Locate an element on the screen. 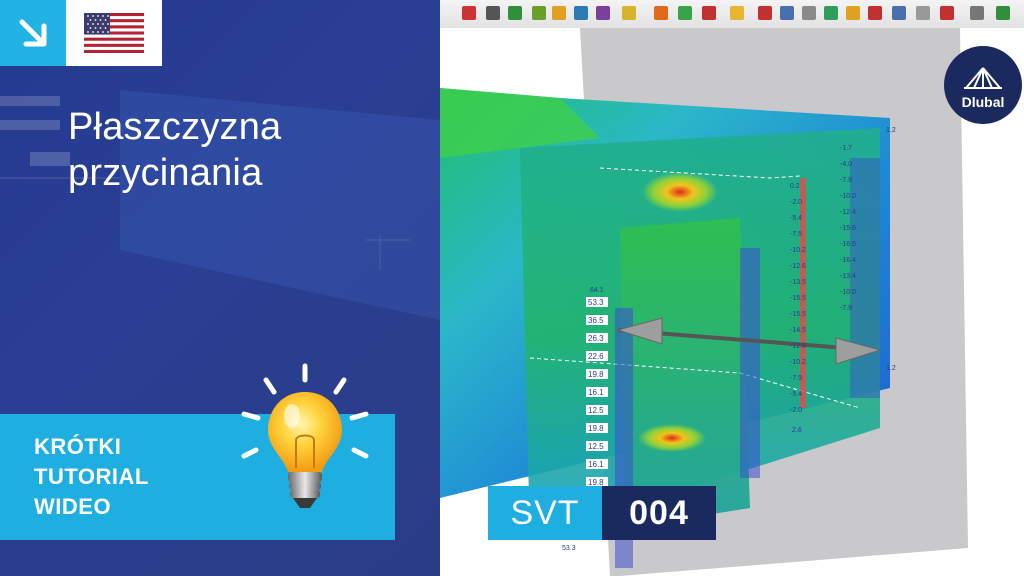 The width and height of the screenshot is (1024, 576). tutorial-label: KRÓTKI TUTORIAL WIDEO is located at coordinates (91, 477).